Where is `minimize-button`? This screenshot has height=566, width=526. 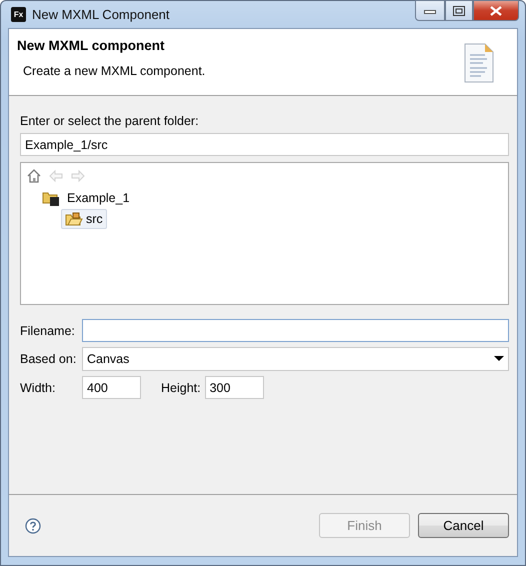
minimize-button is located at coordinates (430, 10).